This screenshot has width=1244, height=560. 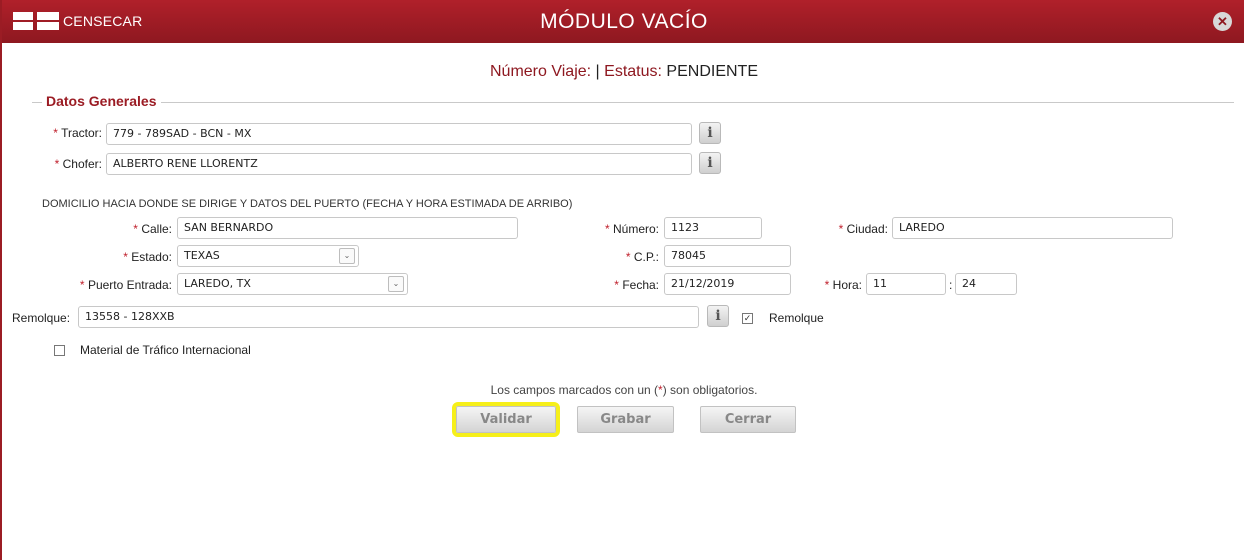 I want to click on fecha-field: 21/12/2019, so click(x=727, y=284).